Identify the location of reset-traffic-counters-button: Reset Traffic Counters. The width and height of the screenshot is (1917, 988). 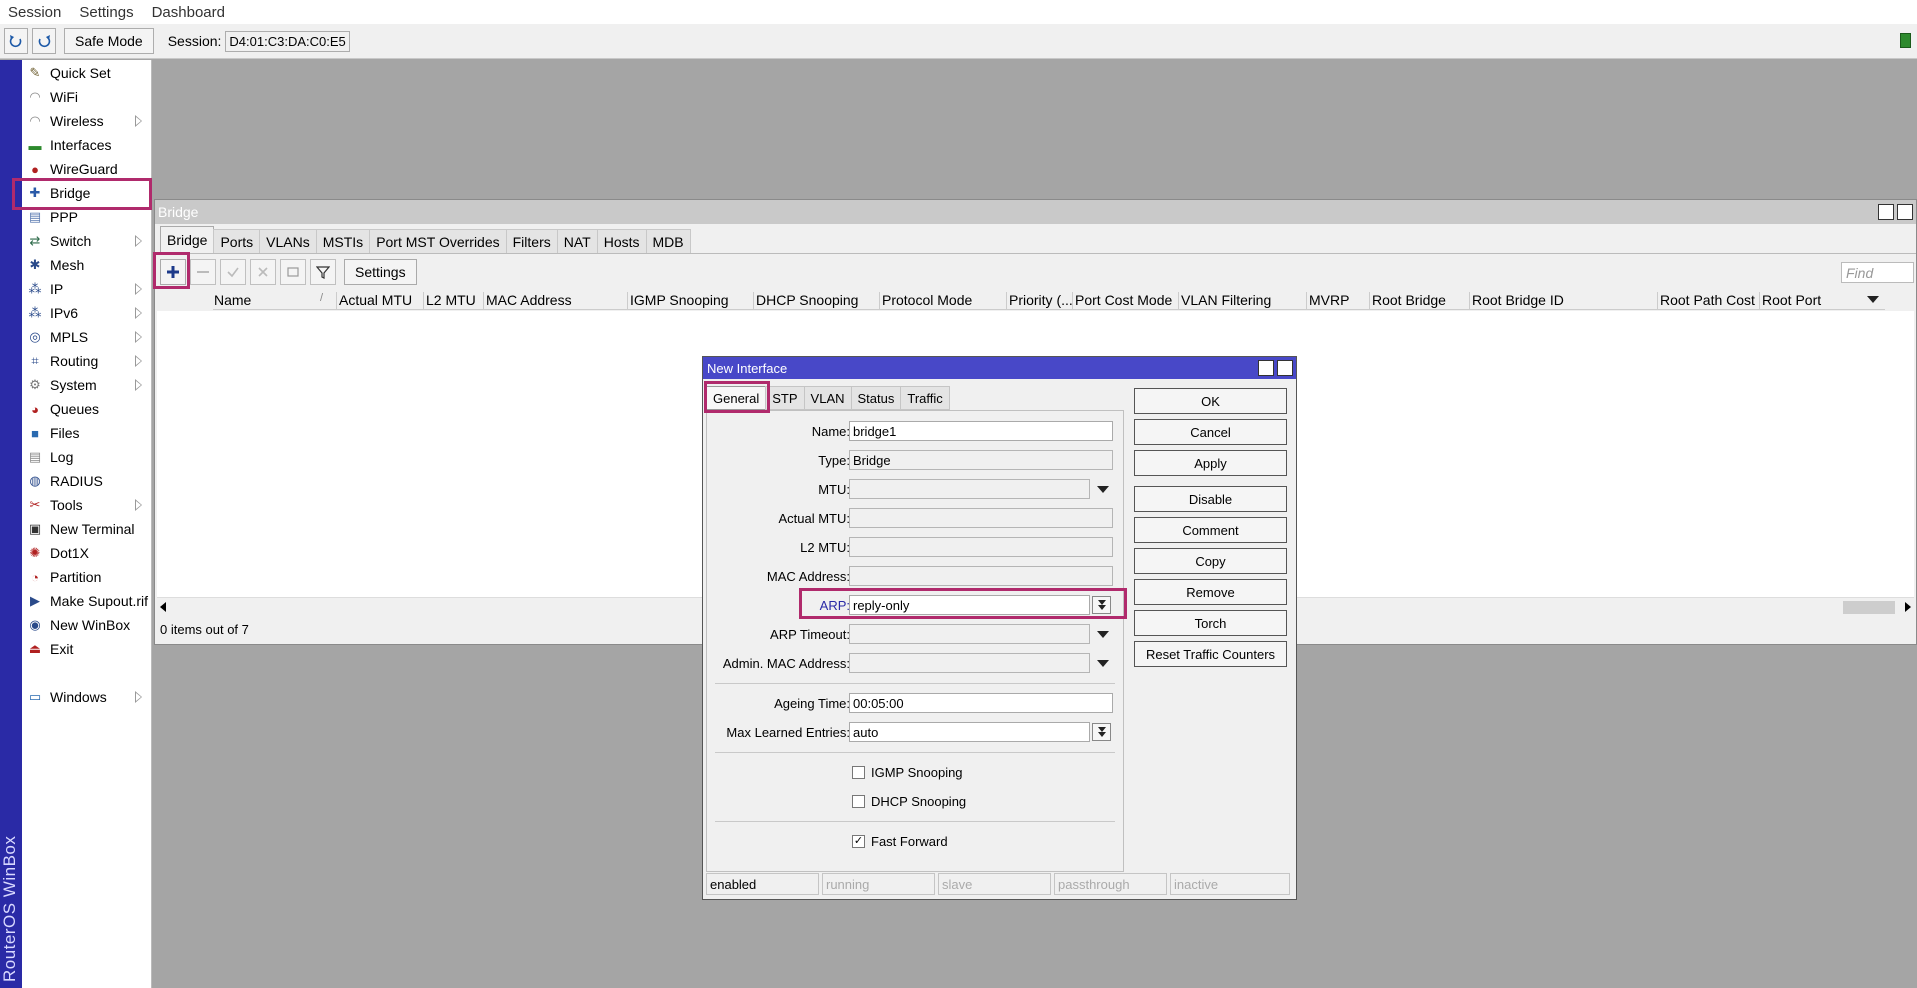
(1210, 654).